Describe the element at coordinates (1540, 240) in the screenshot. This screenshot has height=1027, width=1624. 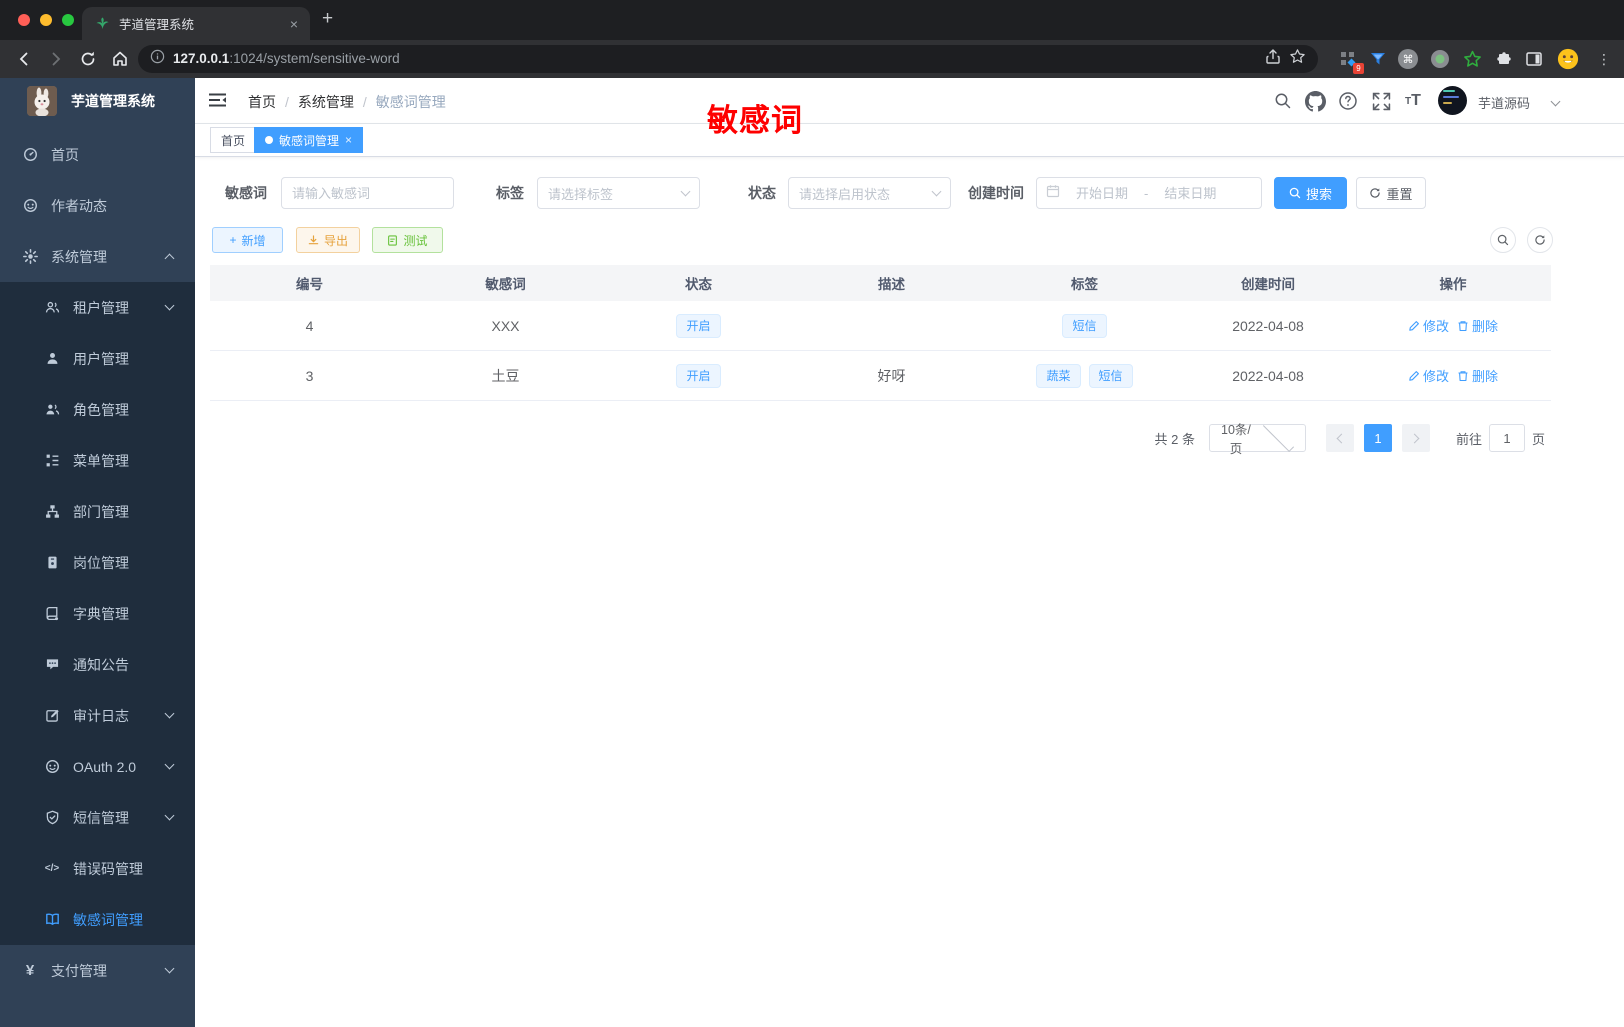
I see `refresh-table-button` at that location.